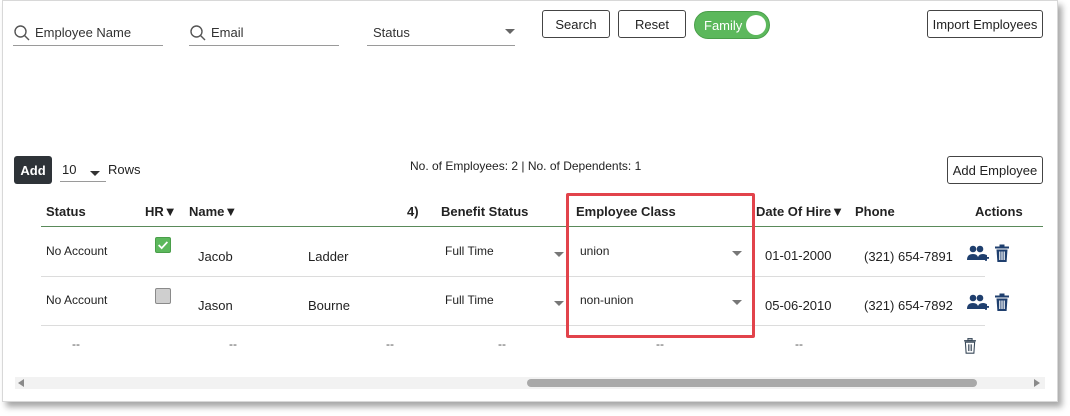 This screenshot has width=1070, height=416. I want to click on phone-cell: (321) 654-7891, so click(908, 256).